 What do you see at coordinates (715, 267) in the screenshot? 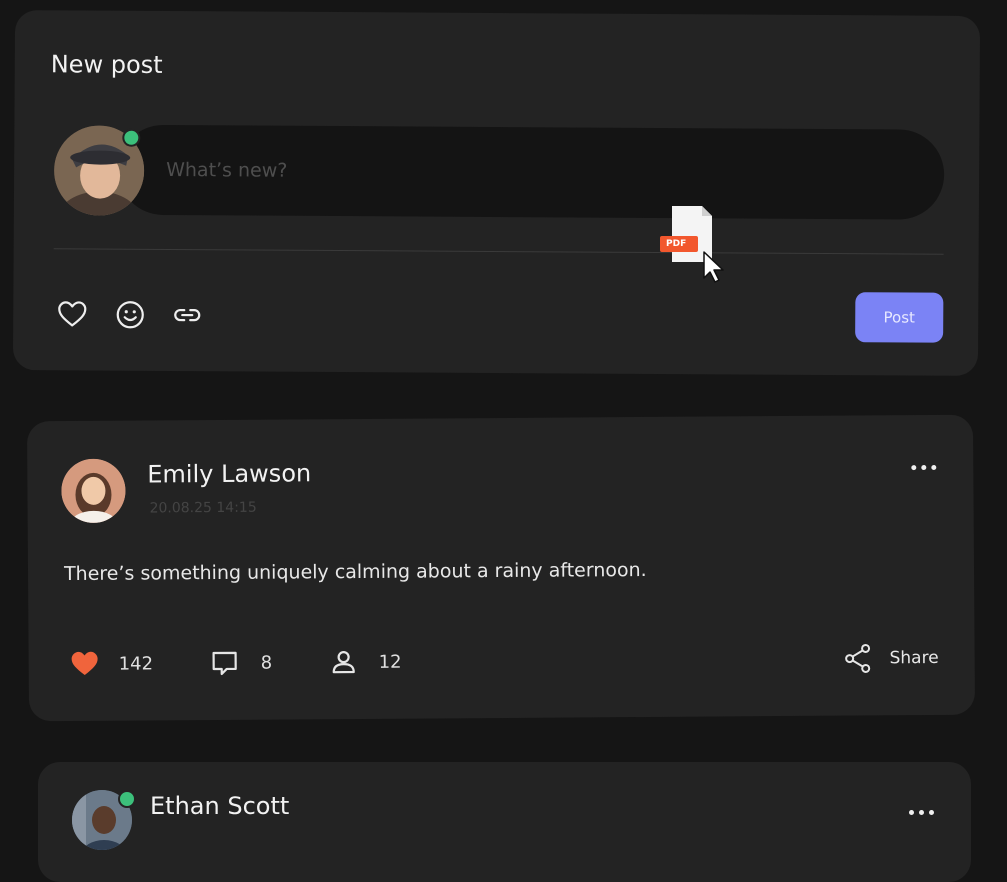
I see `cursor-pointer-icon` at bounding box center [715, 267].